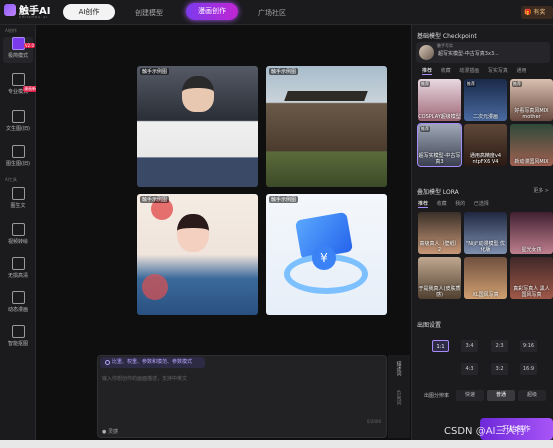 The width and height of the screenshot is (553, 448). I want to click on tab-ai-create: AI创作, so click(89, 12).